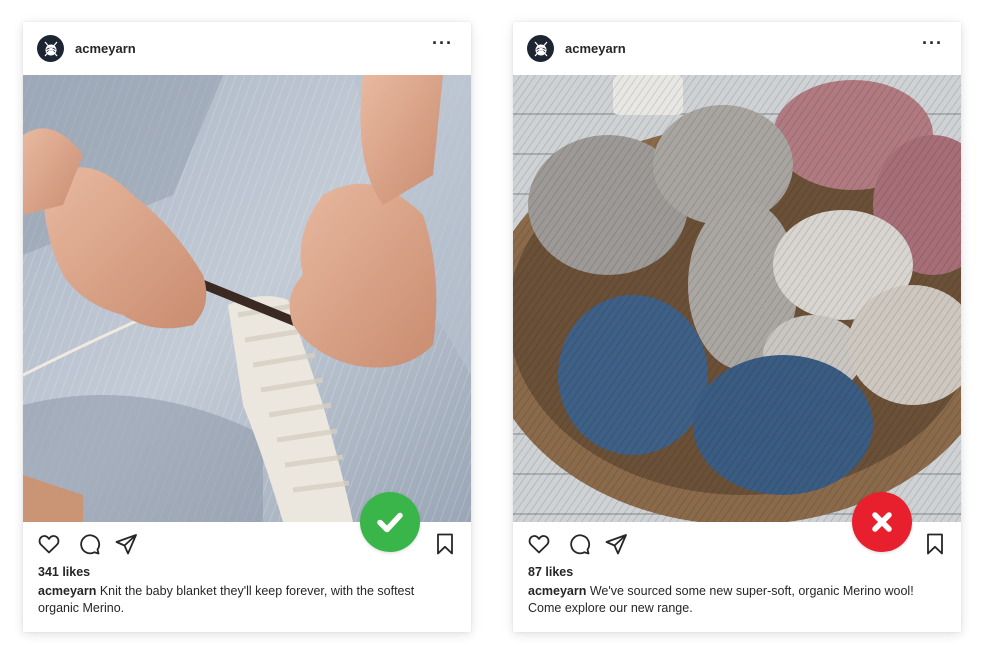  I want to click on likes-count: 87 likes, so click(550, 572).